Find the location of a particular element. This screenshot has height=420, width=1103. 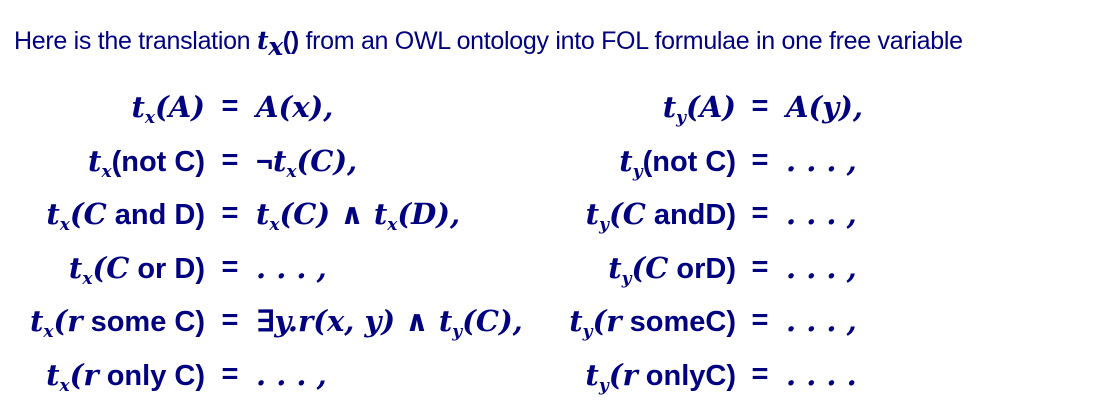

rule-left-lhs-5: tx(r only C) is located at coordinates (102, 376).